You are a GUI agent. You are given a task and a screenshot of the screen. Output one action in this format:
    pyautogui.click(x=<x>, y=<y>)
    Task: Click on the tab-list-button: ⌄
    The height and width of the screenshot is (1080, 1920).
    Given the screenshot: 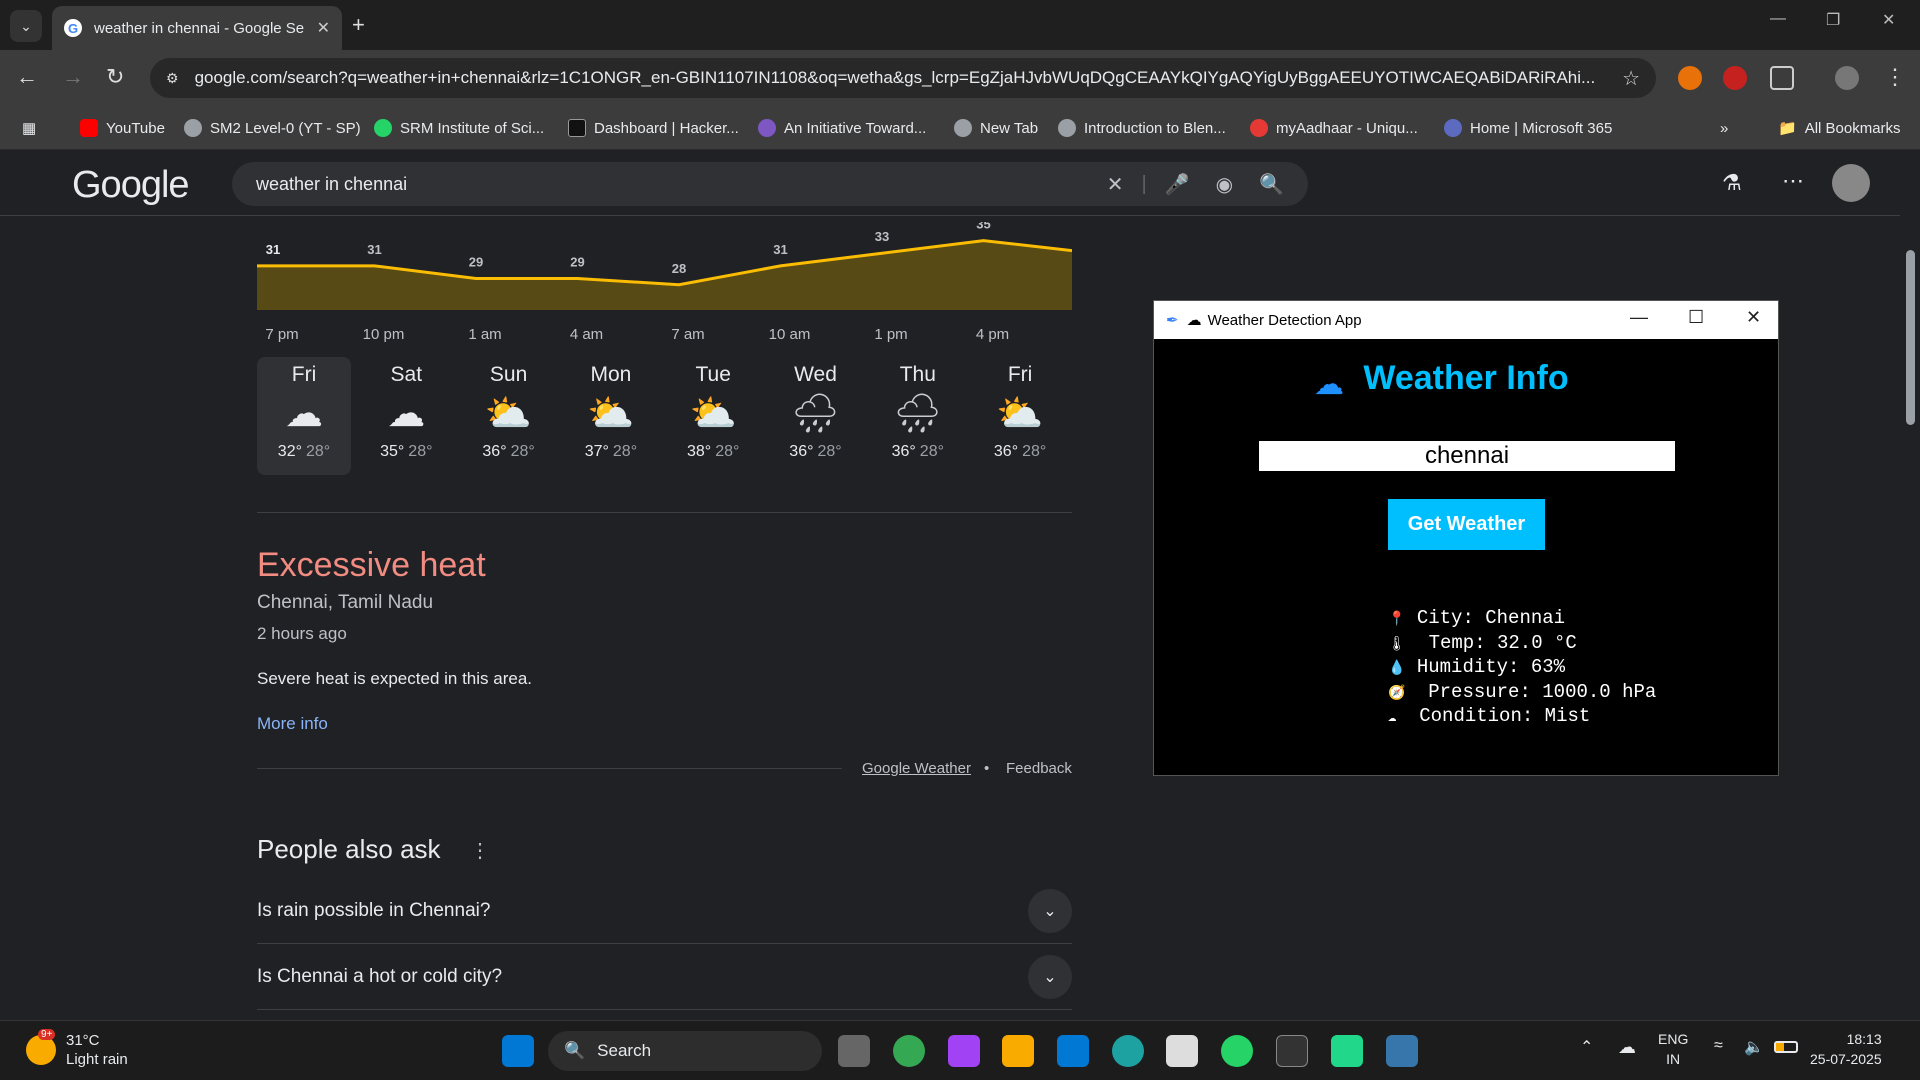 What is the action you would take?
    pyautogui.click(x=26, y=26)
    